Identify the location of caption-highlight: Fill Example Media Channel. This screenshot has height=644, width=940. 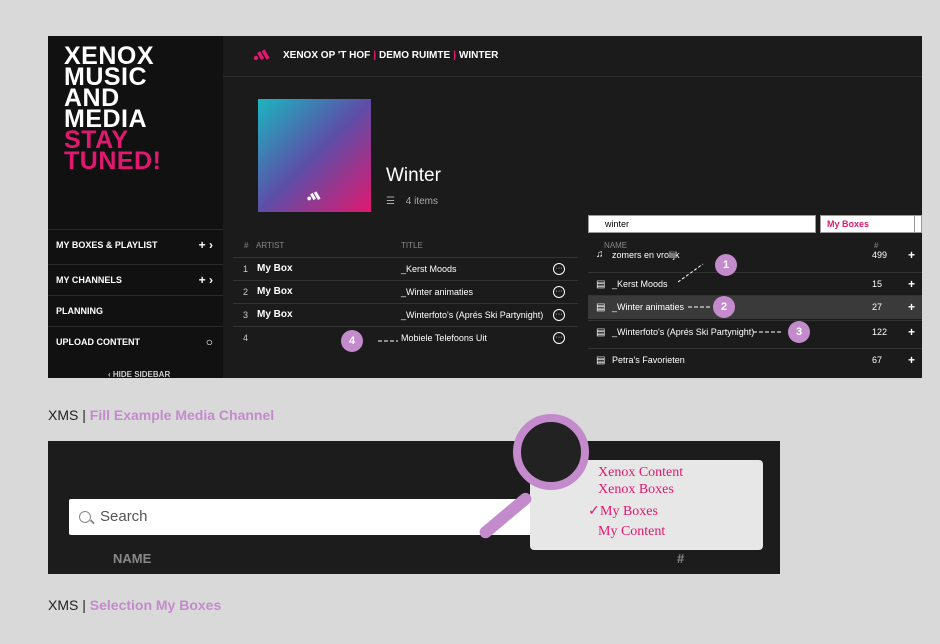
(182, 415).